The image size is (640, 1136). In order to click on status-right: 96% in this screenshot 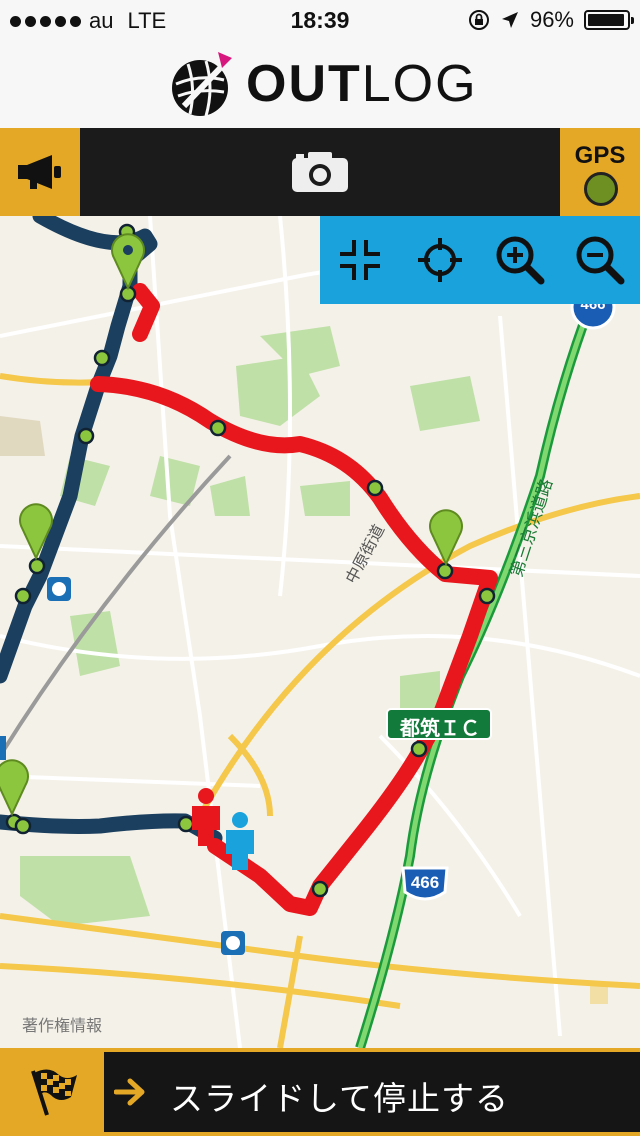, I will do `click(551, 20)`.